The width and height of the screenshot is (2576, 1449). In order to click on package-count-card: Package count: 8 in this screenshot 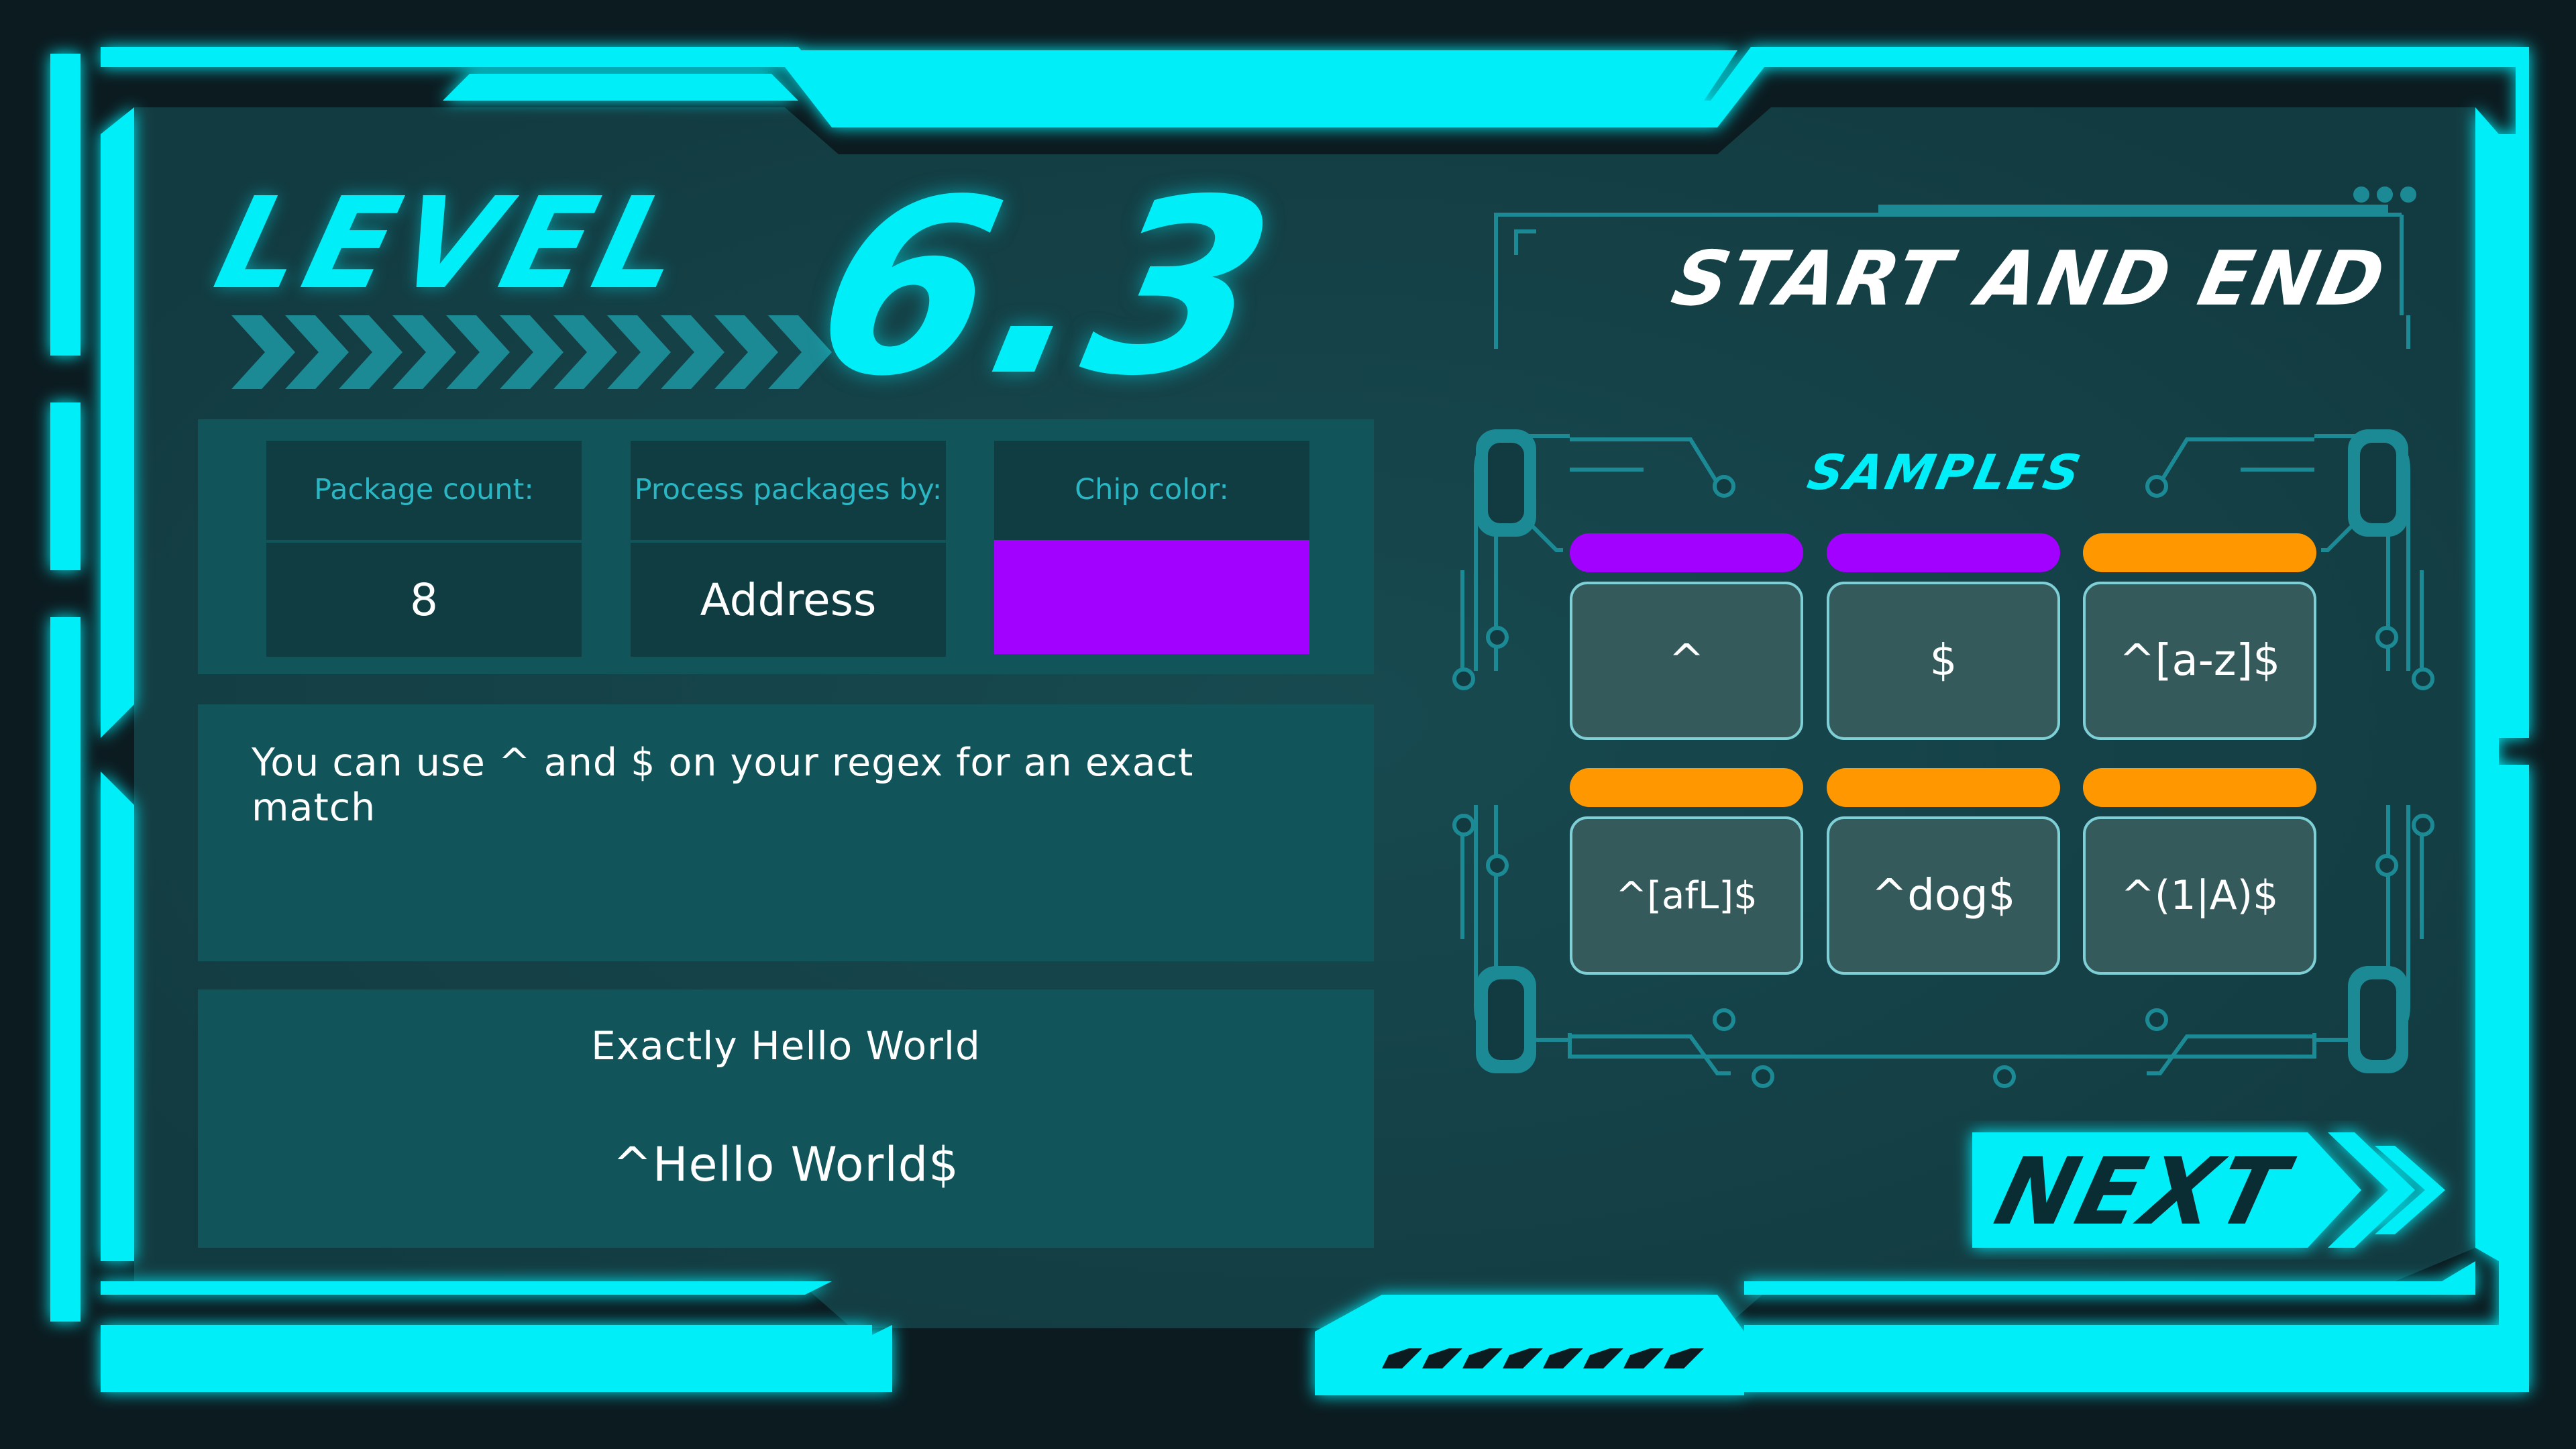, I will do `click(424, 549)`.